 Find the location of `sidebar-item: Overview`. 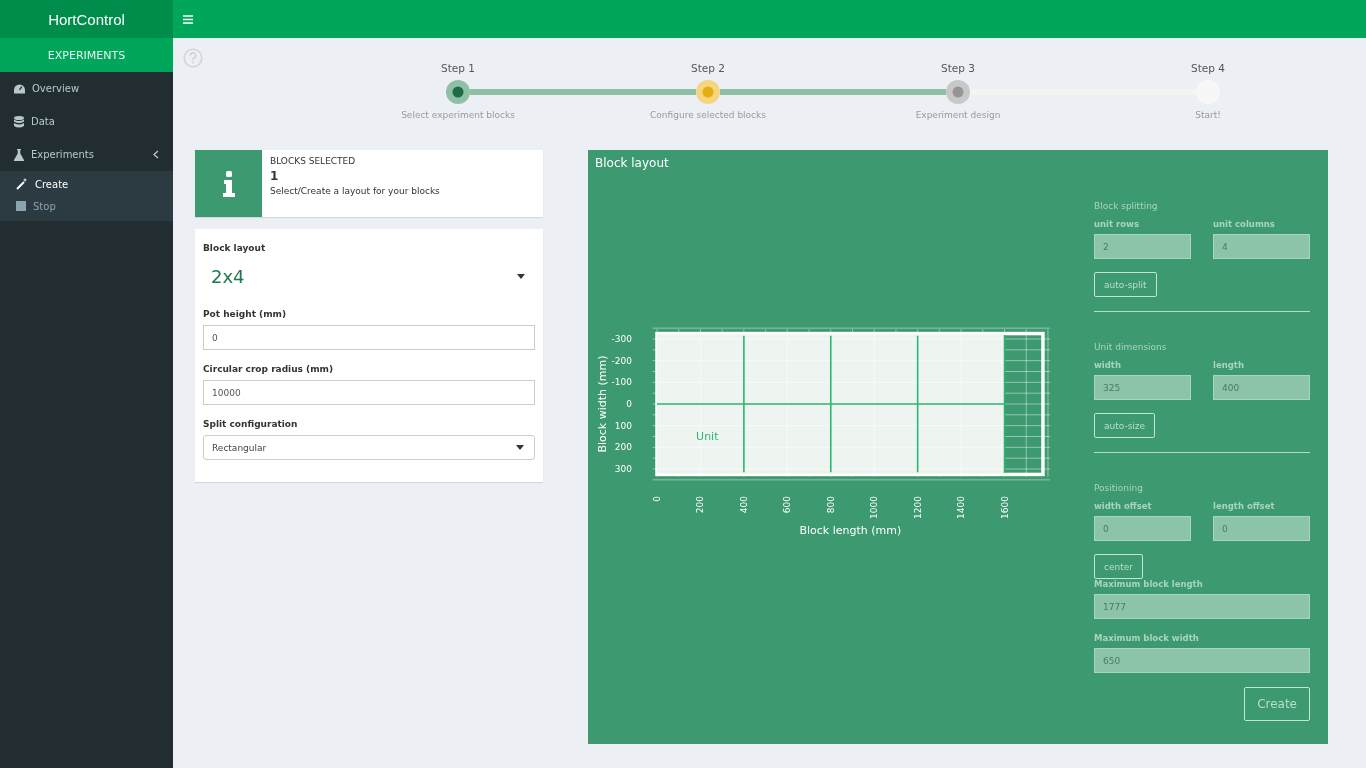

sidebar-item: Overview is located at coordinates (86, 88).